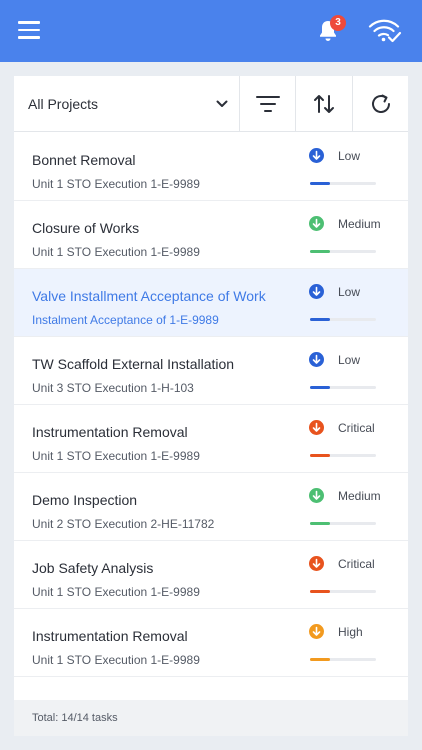 Image resolution: width=422 pixels, height=750 pixels. What do you see at coordinates (113, 388) in the screenshot?
I see `task-subtitle: Unit 3 STO Execution 1-H-103` at bounding box center [113, 388].